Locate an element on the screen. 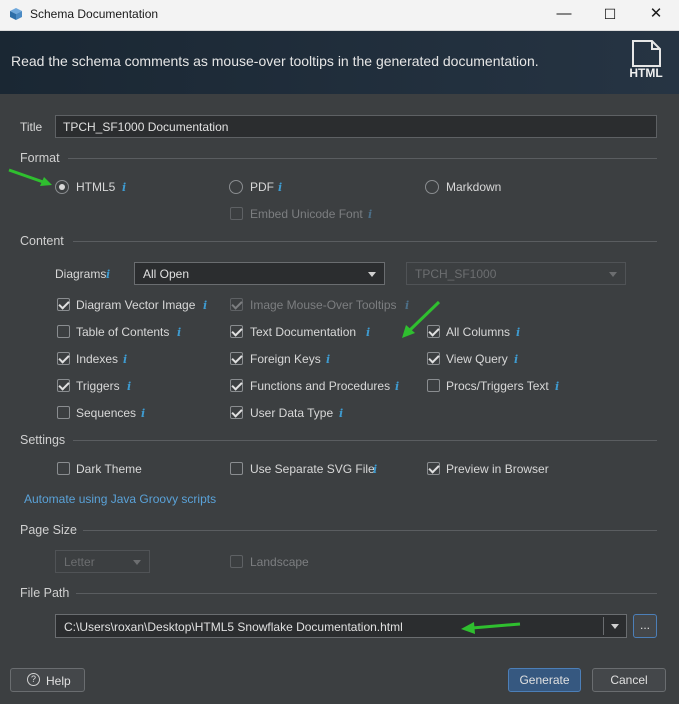 This screenshot has width=679, height=704. app-icon is located at coordinates (16, 14).